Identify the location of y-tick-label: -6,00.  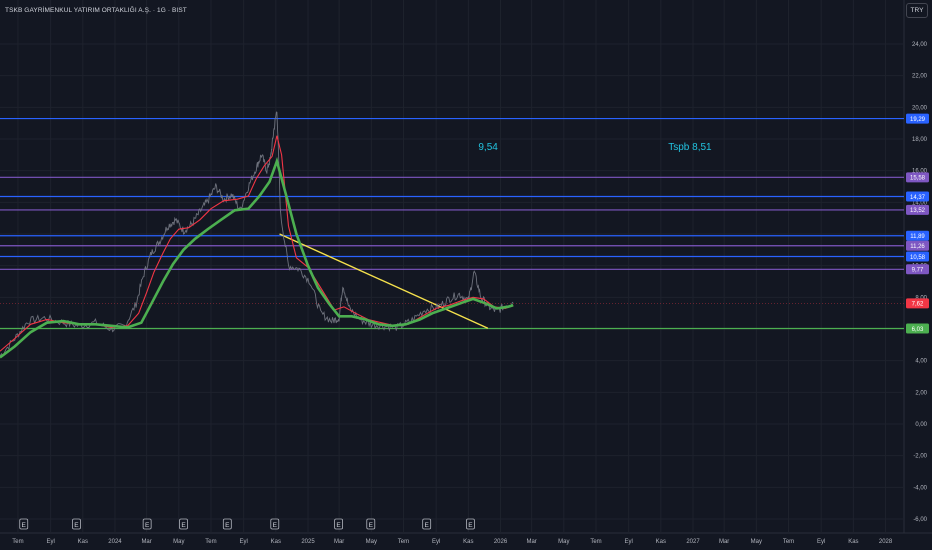
(920, 520).